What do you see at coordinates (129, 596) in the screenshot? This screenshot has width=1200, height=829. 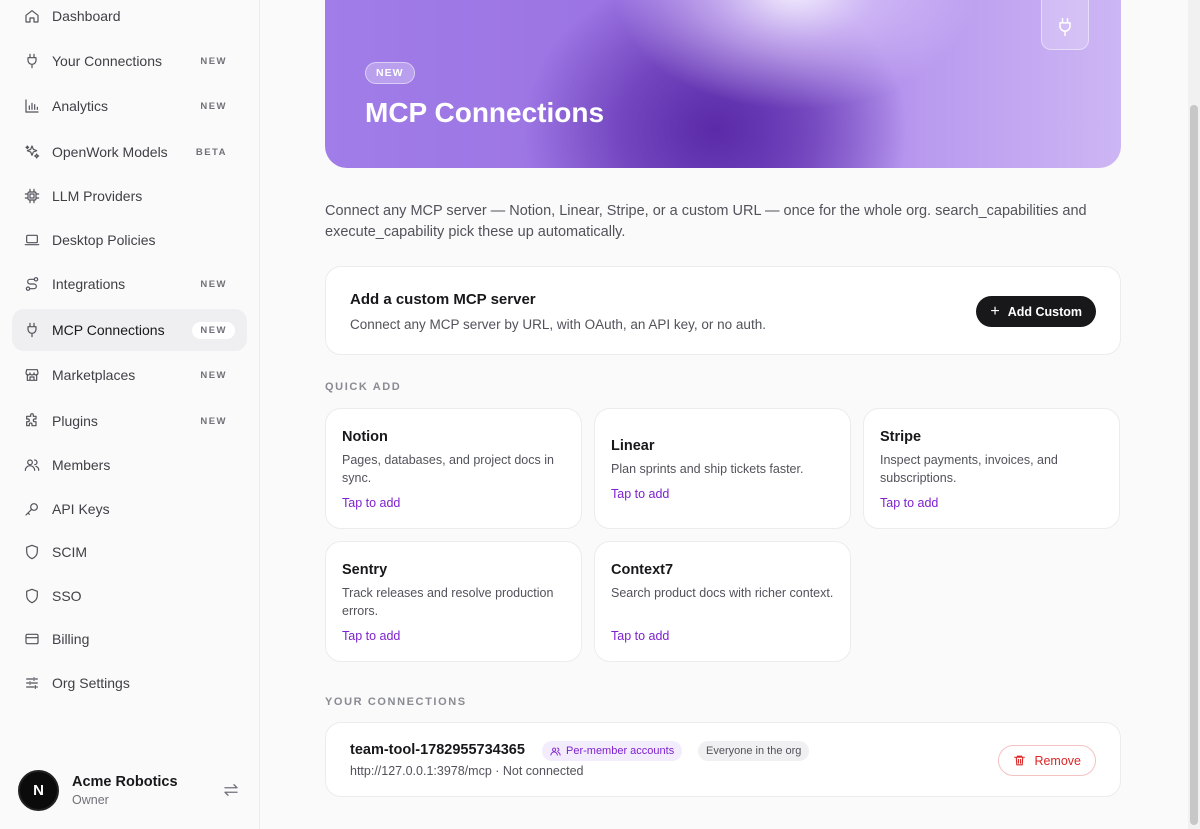 I see `sidebar-item-sso: SSO` at bounding box center [129, 596].